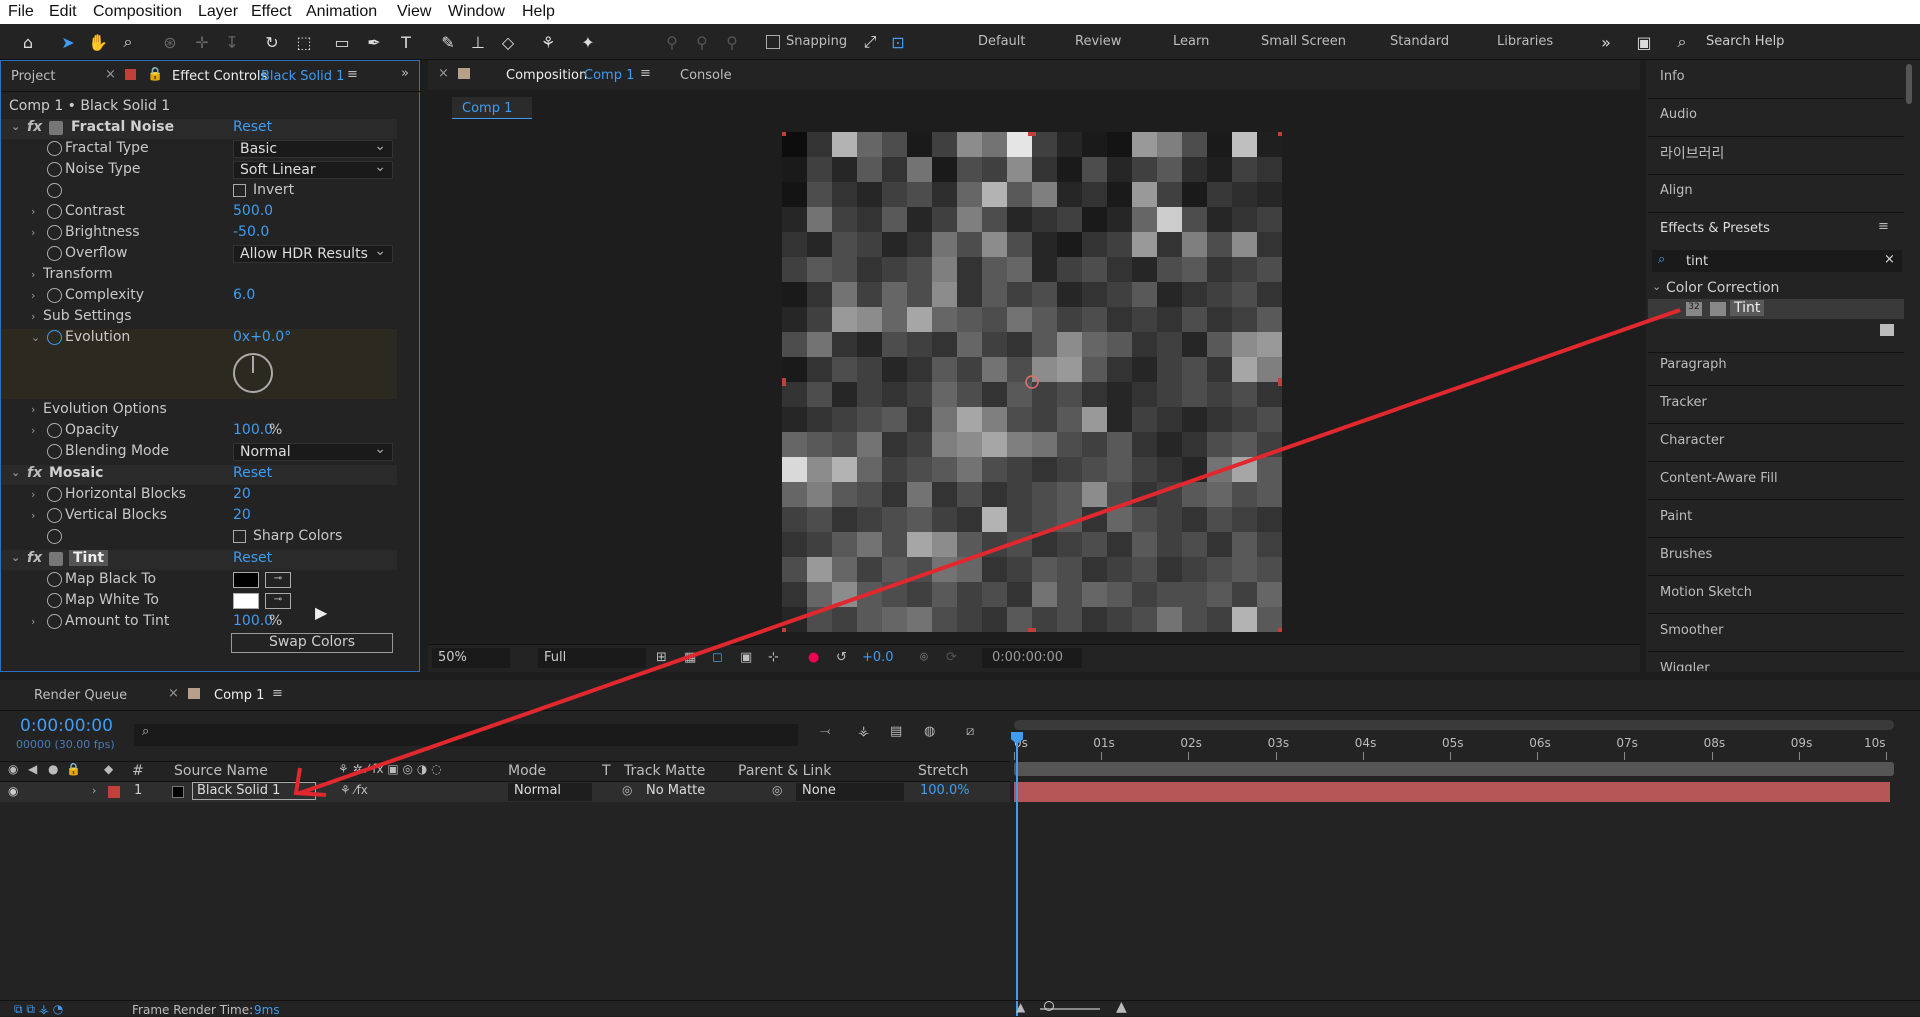 The height and width of the screenshot is (1017, 1920). Describe the element at coordinates (21, 12) in the screenshot. I see `menu-file: File` at that location.